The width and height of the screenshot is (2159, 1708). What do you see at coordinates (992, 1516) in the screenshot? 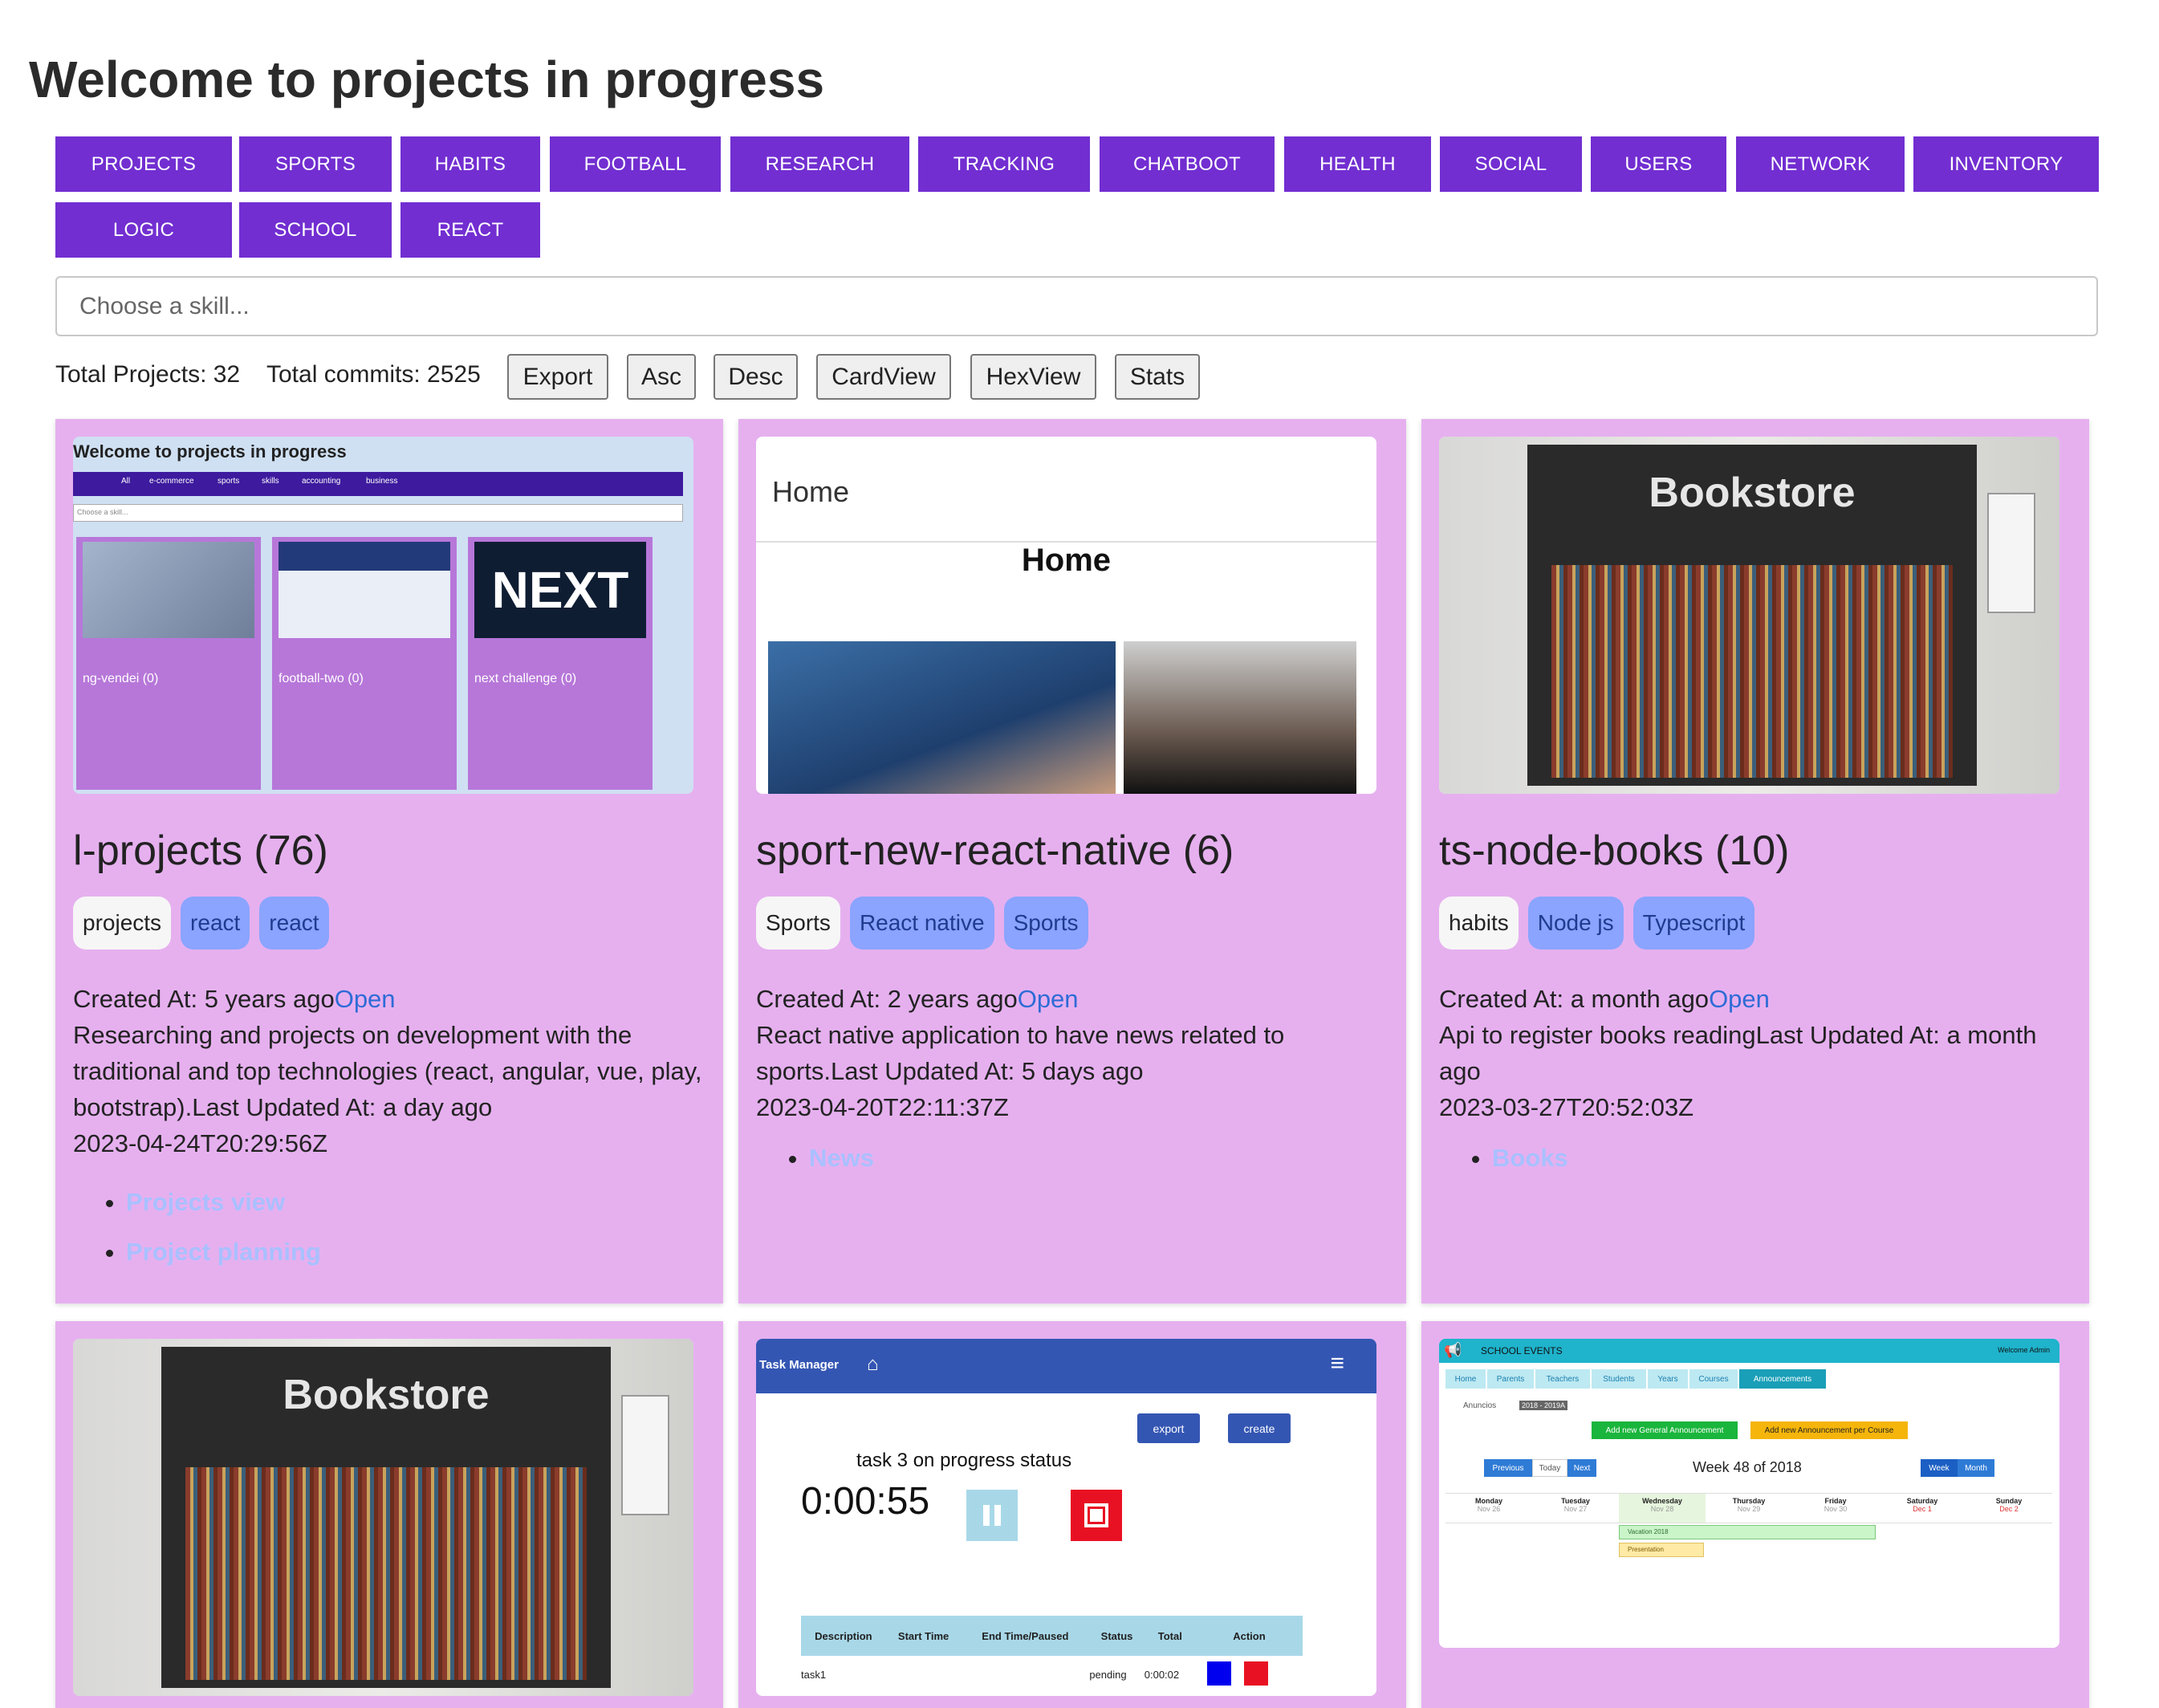
I see `pause-icon` at bounding box center [992, 1516].